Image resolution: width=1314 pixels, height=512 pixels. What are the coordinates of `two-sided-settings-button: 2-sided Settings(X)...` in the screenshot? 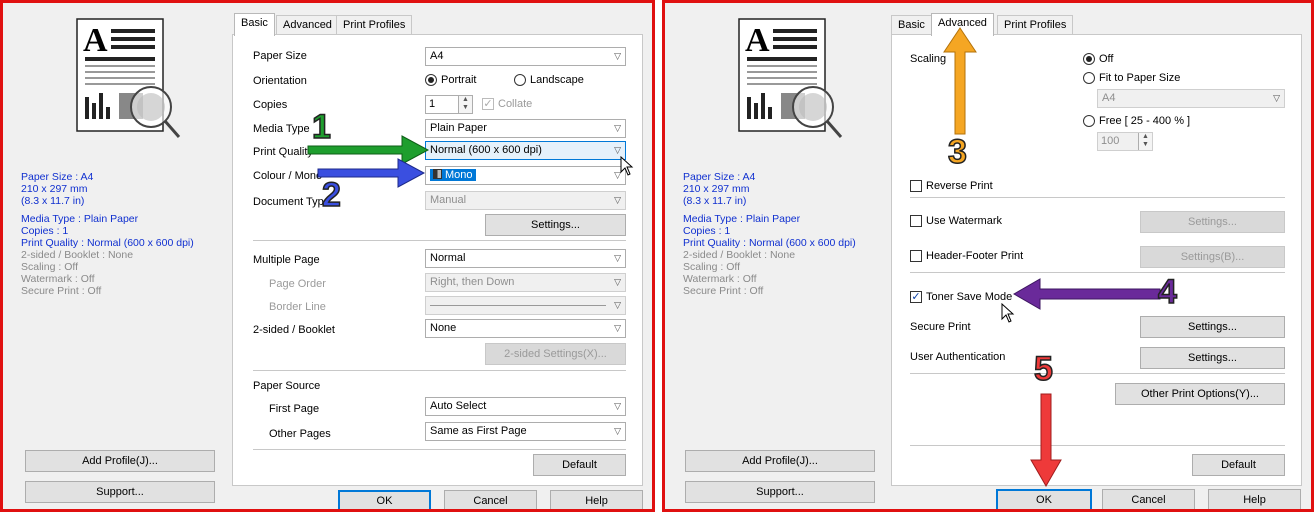 It's located at (555, 354).